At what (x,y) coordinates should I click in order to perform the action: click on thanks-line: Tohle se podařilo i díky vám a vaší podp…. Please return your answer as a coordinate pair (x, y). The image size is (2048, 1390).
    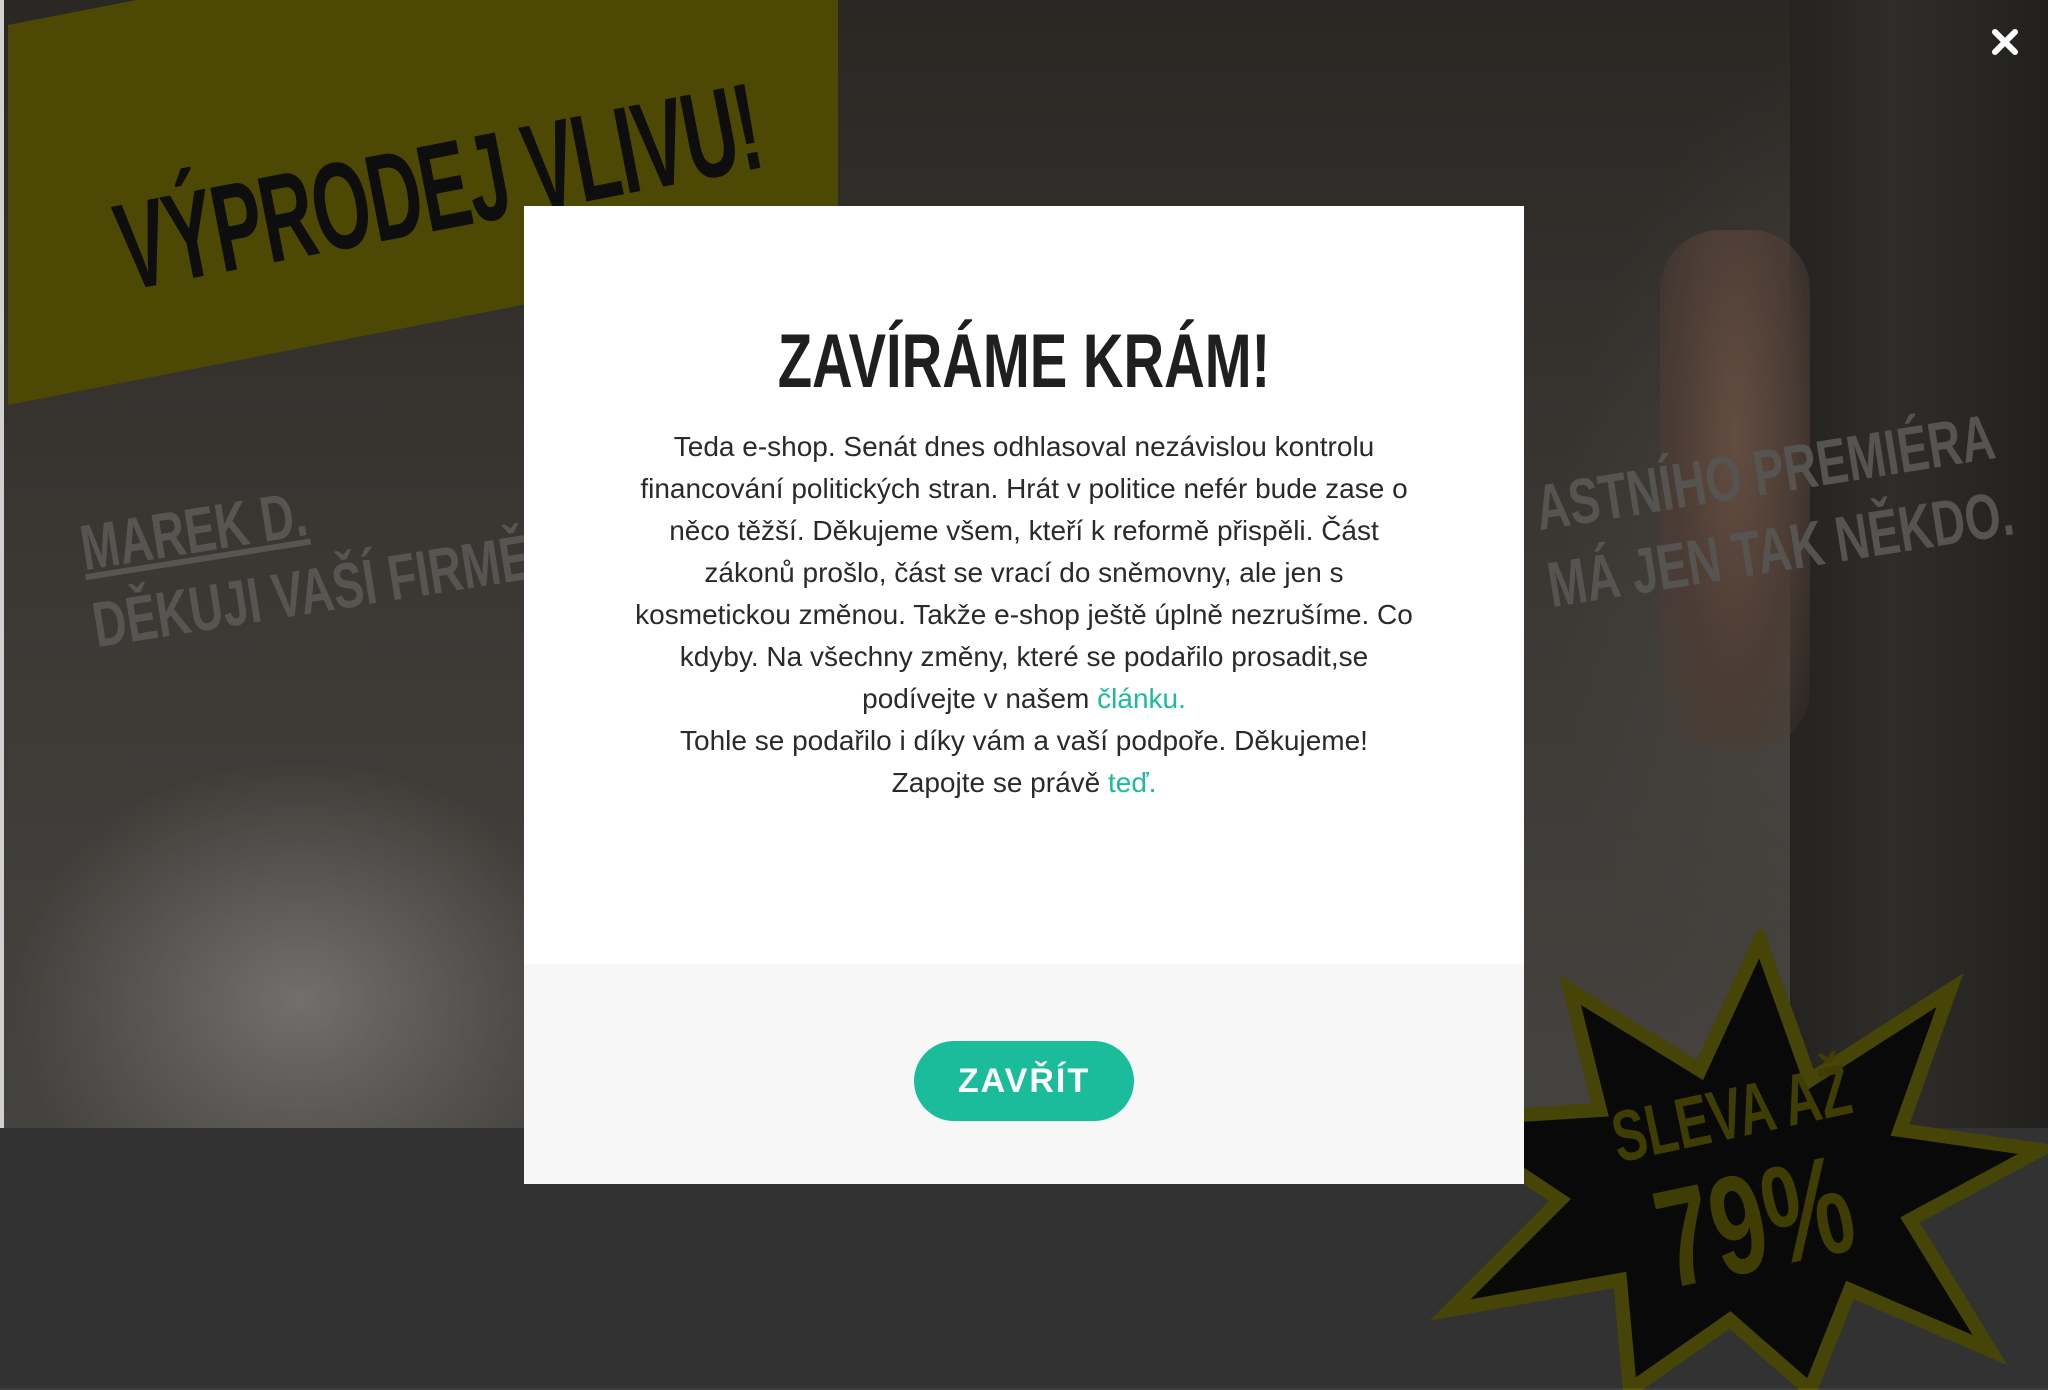
    Looking at the image, I should click on (1024, 740).